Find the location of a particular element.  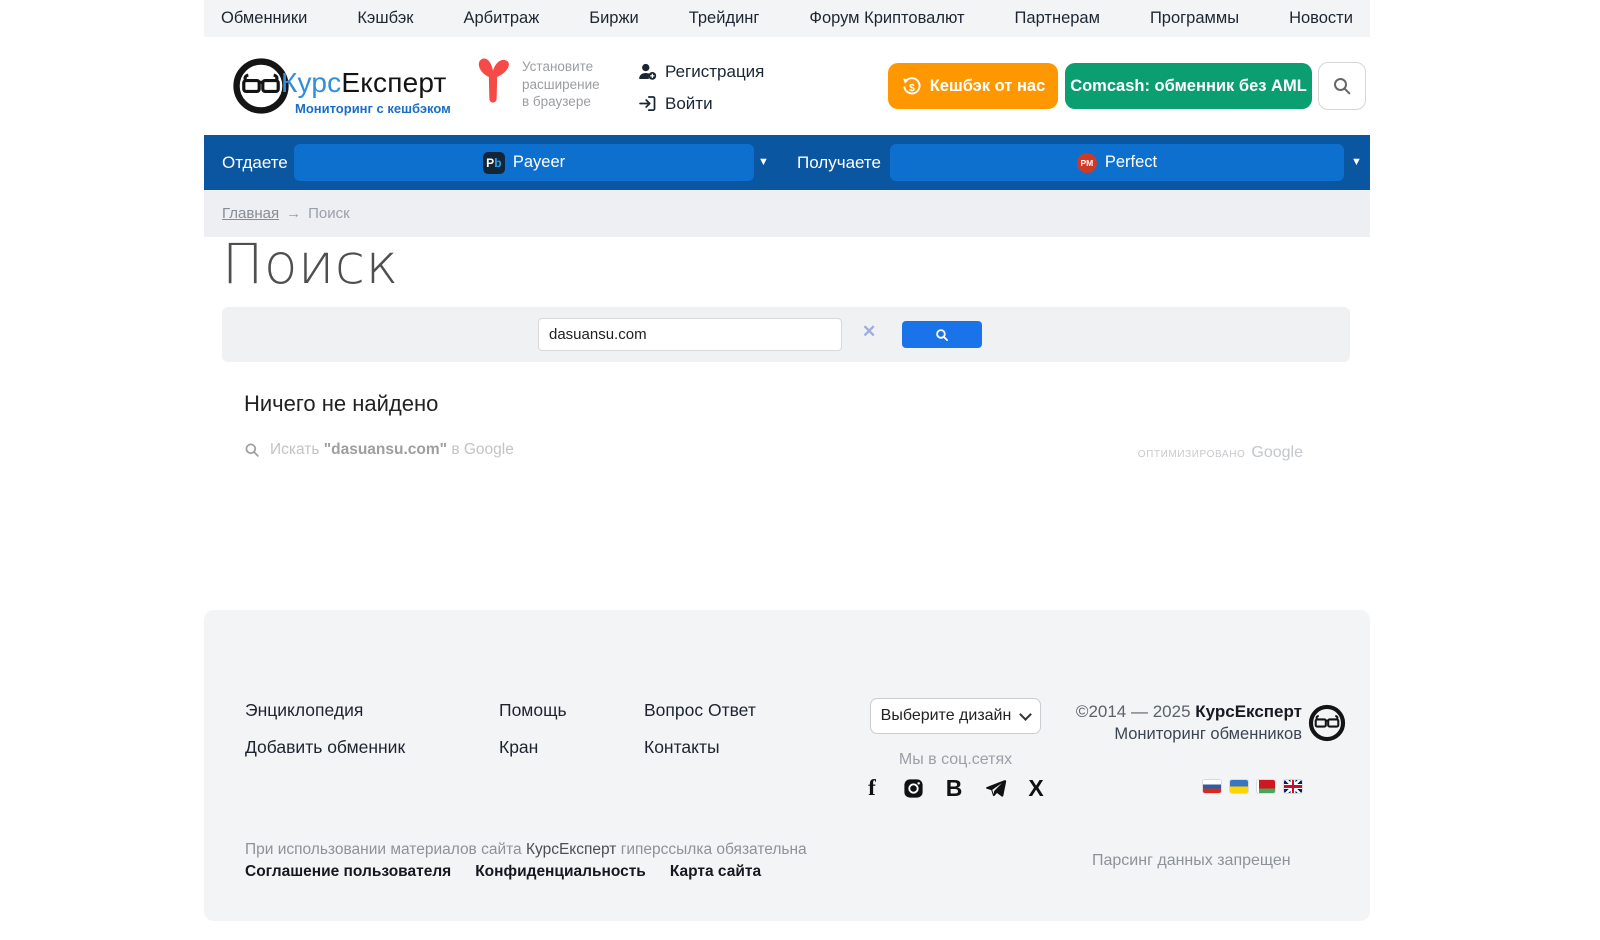

suggest-suffix: в Google is located at coordinates (480, 449).